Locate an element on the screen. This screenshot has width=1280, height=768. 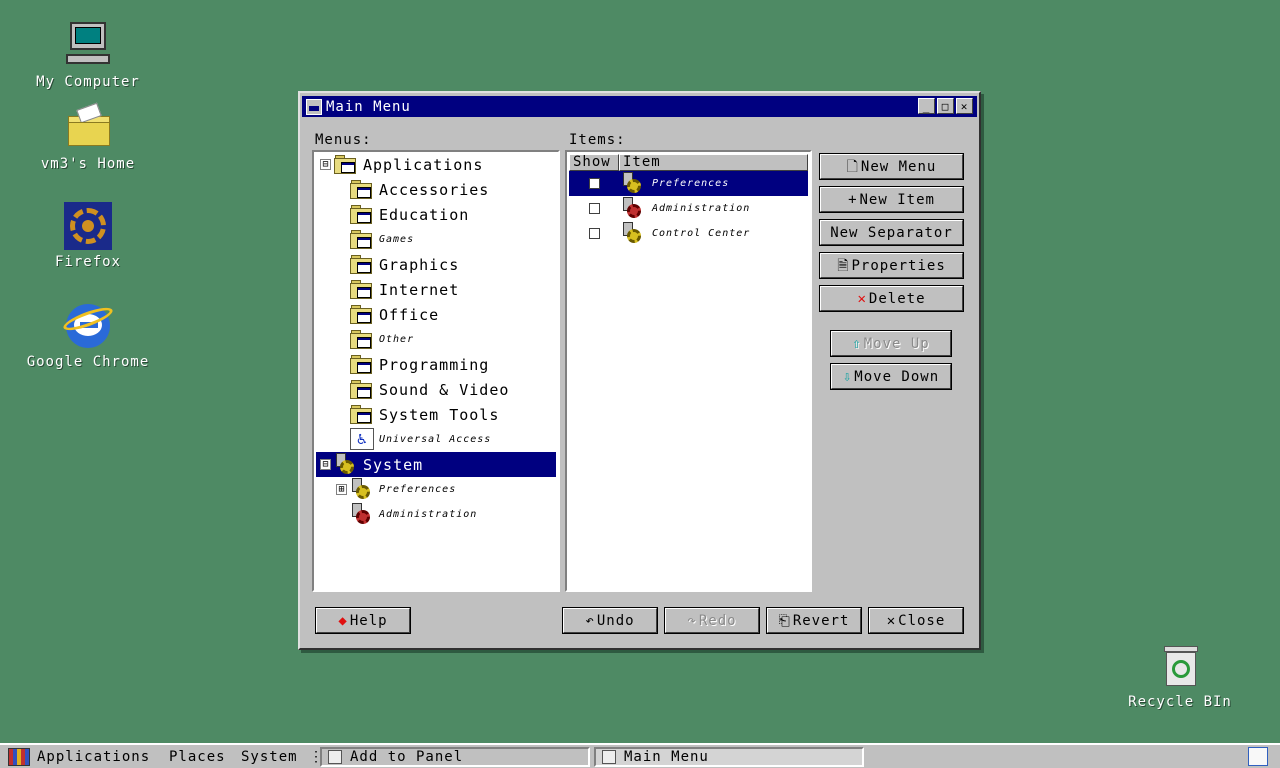
tree-item-label: Universal Access is located at coordinates (435, 439).